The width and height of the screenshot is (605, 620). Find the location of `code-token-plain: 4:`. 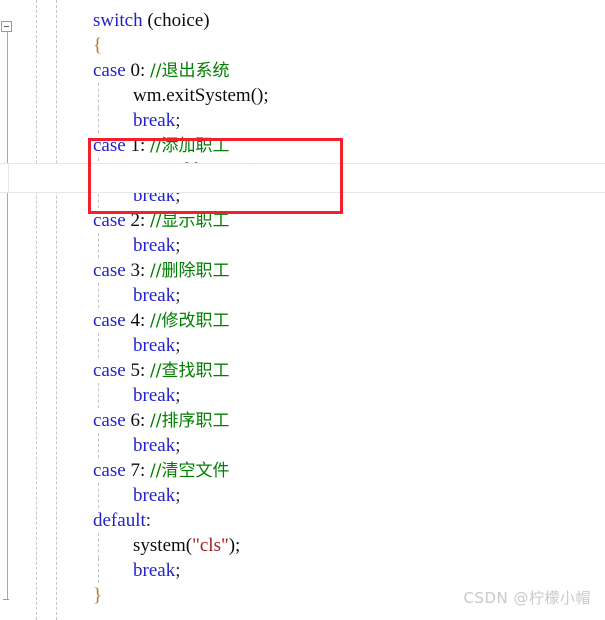

code-token-plain: 4: is located at coordinates (137, 320).